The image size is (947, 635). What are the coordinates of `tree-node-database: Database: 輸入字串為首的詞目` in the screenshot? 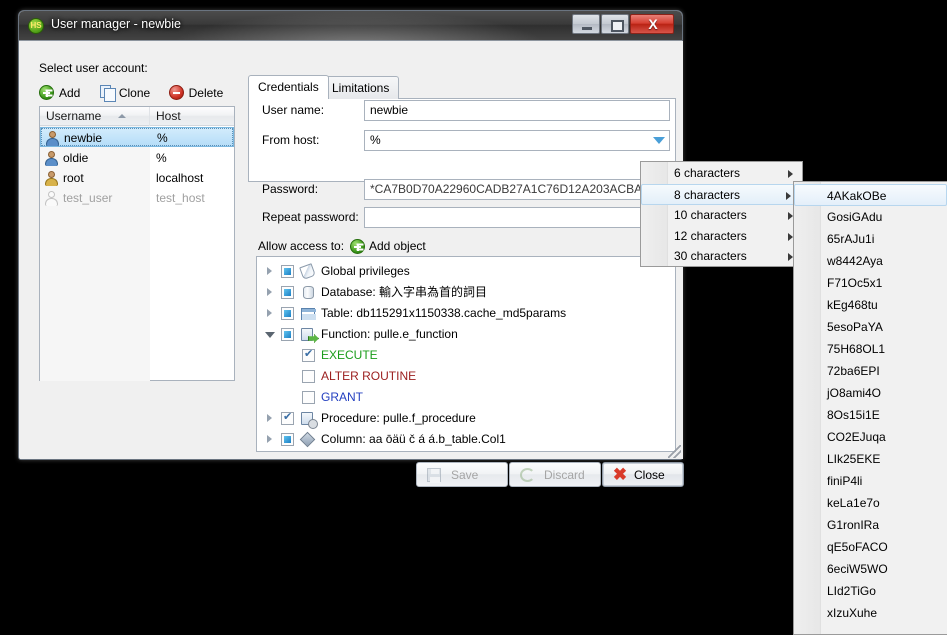 It's located at (466, 292).